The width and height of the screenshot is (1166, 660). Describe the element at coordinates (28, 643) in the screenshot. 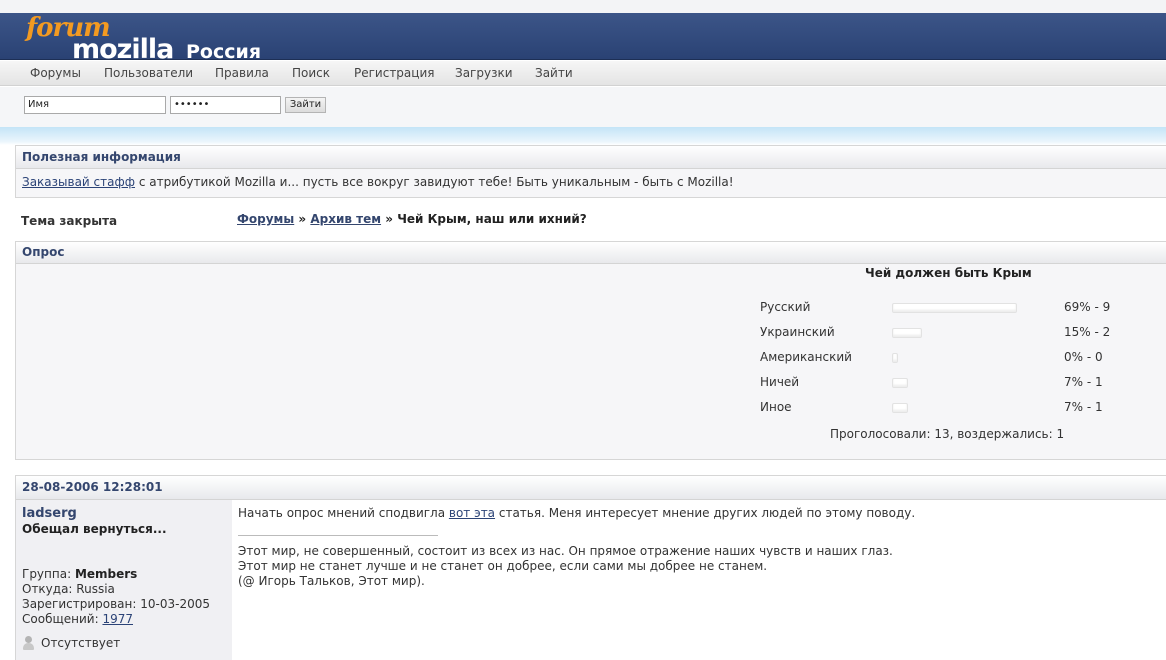

I see `user-offline-icon` at that location.